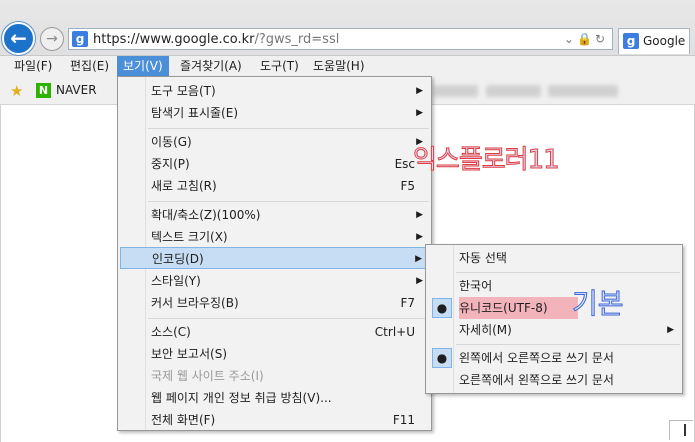 Image resolution: width=695 pixels, height=442 pixels. What do you see at coordinates (76, 90) in the screenshot?
I see `favorite-naver: NAVER` at bounding box center [76, 90].